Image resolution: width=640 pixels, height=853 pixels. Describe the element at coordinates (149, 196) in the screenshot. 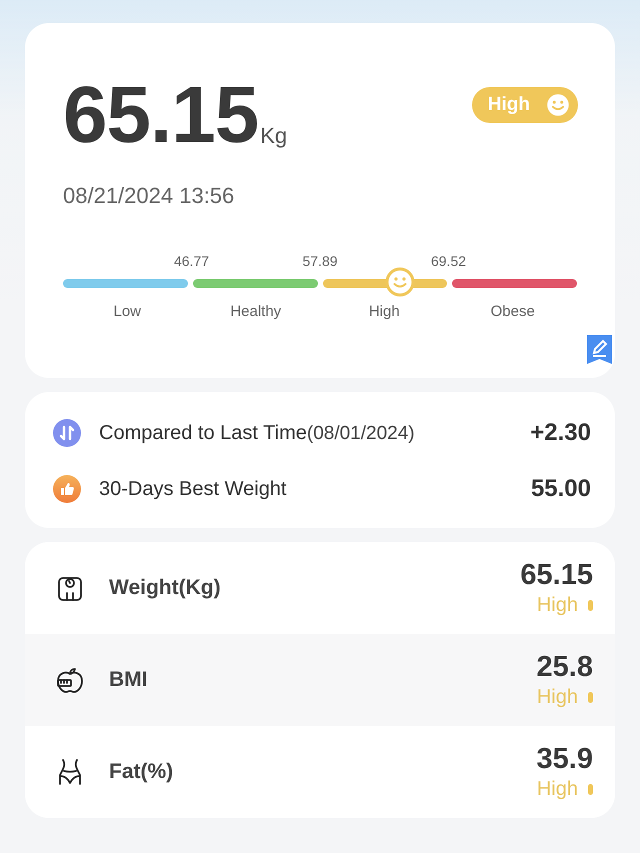

I see `measurement-date: 08/21/2024 13:56` at that location.